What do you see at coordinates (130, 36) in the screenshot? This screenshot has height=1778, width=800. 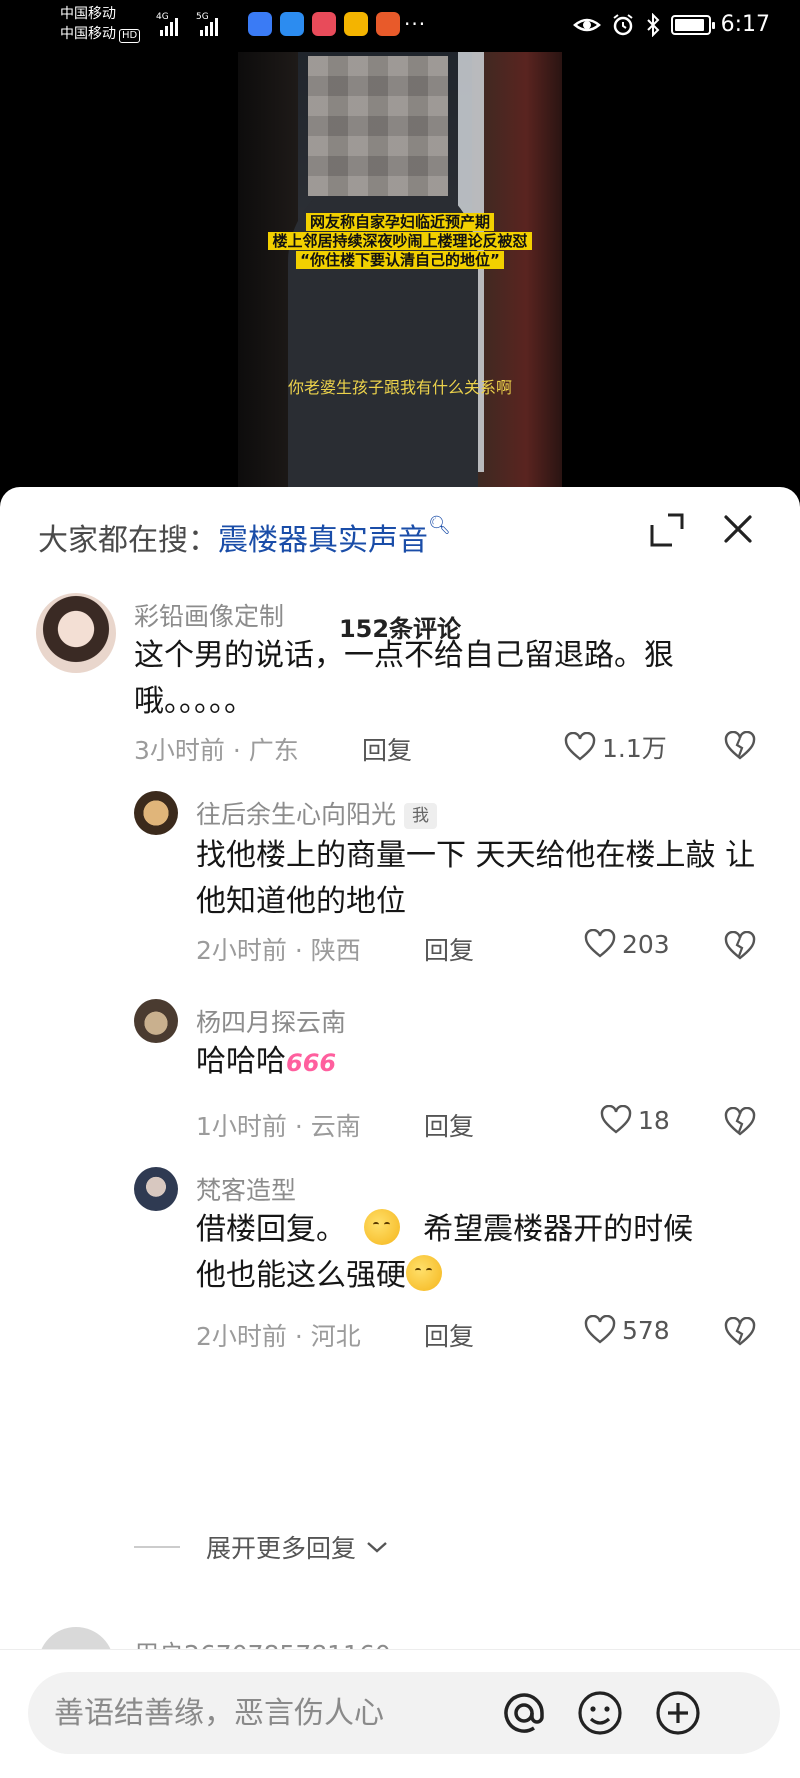 I see `hd-badge: HD` at bounding box center [130, 36].